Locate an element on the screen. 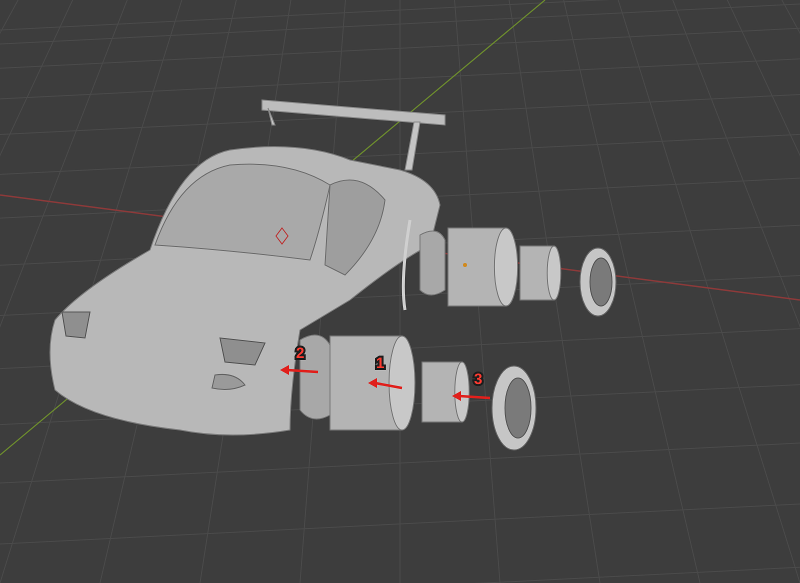 The image size is (800, 583). annotation-number: 2 is located at coordinates (300, 353).